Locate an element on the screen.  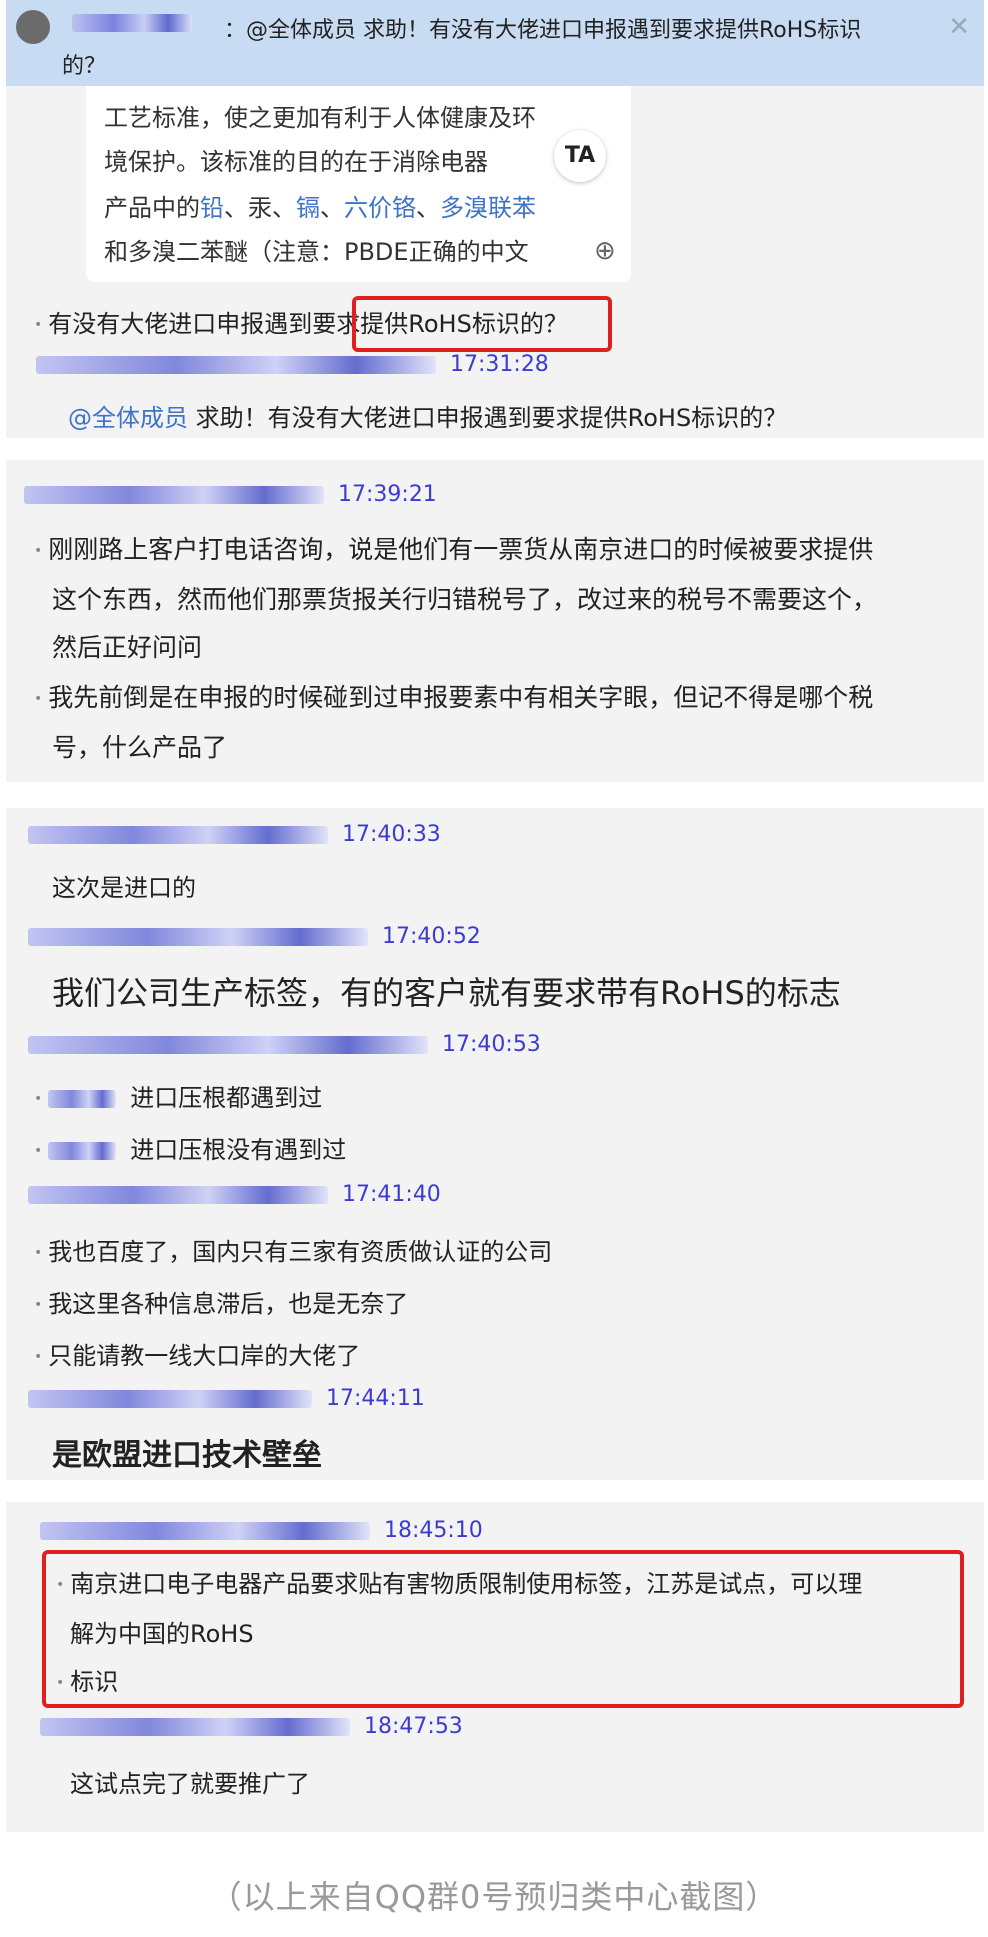
excerpt-line: 和多溴二苯醚（注意：PBDE正确的中文 is located at coordinates (316, 252).